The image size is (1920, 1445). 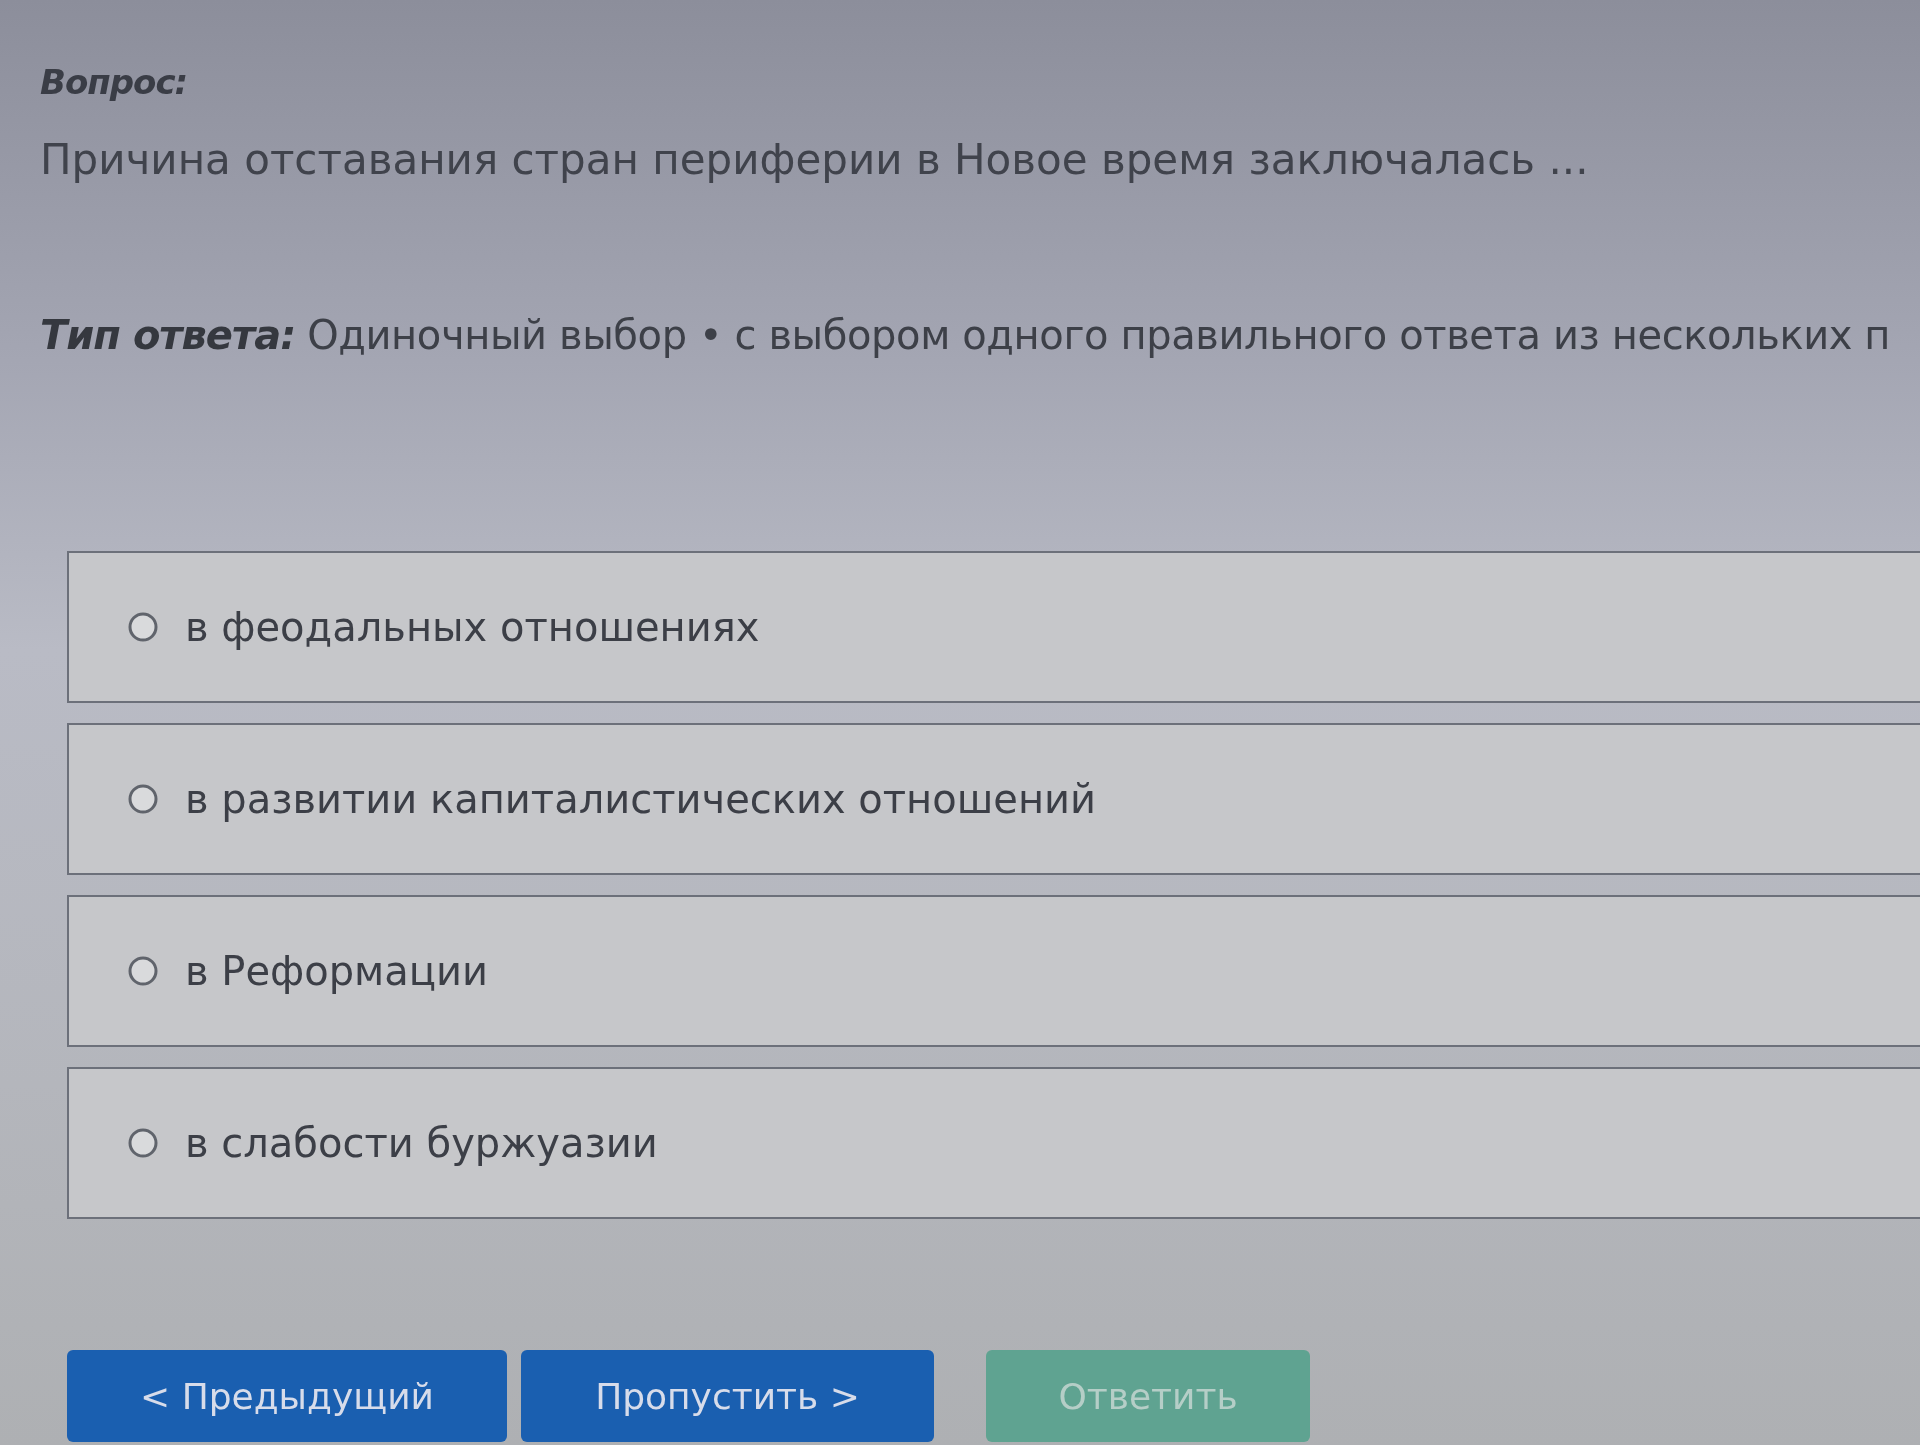 I want to click on option-text: в развитии капиталистических отношений, so click(x=641, y=799).